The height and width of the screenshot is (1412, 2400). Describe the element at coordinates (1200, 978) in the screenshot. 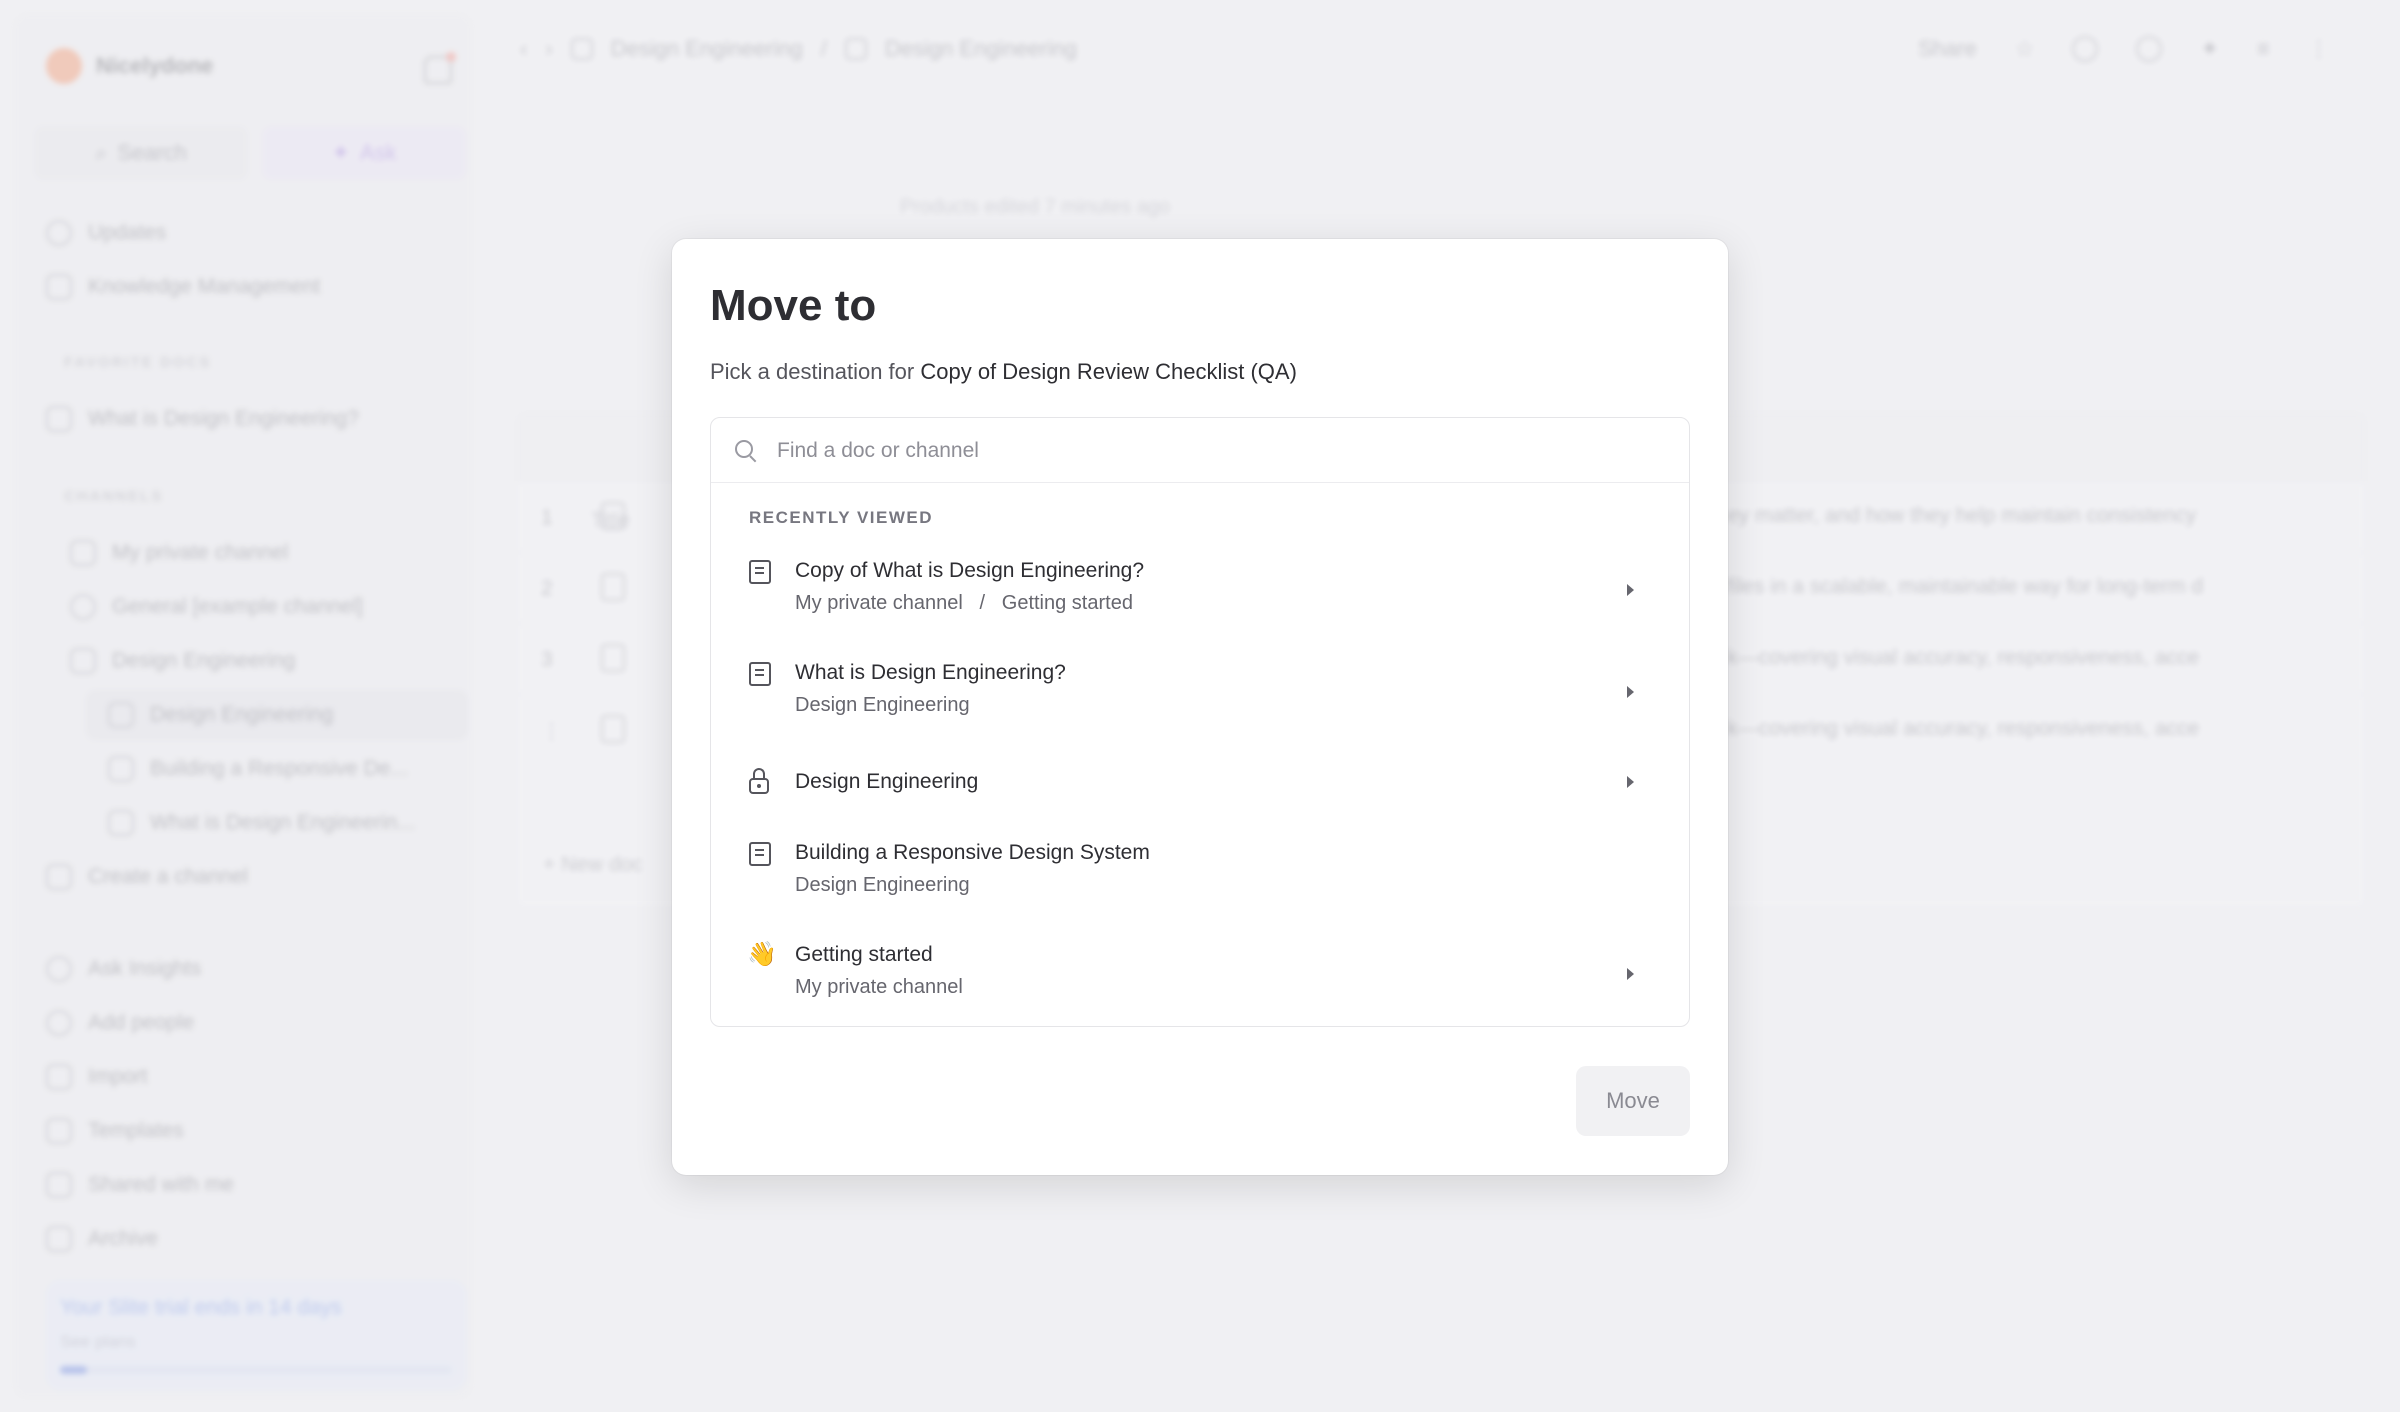

I see `destination-item: 👋 Getting started My private channel` at that location.